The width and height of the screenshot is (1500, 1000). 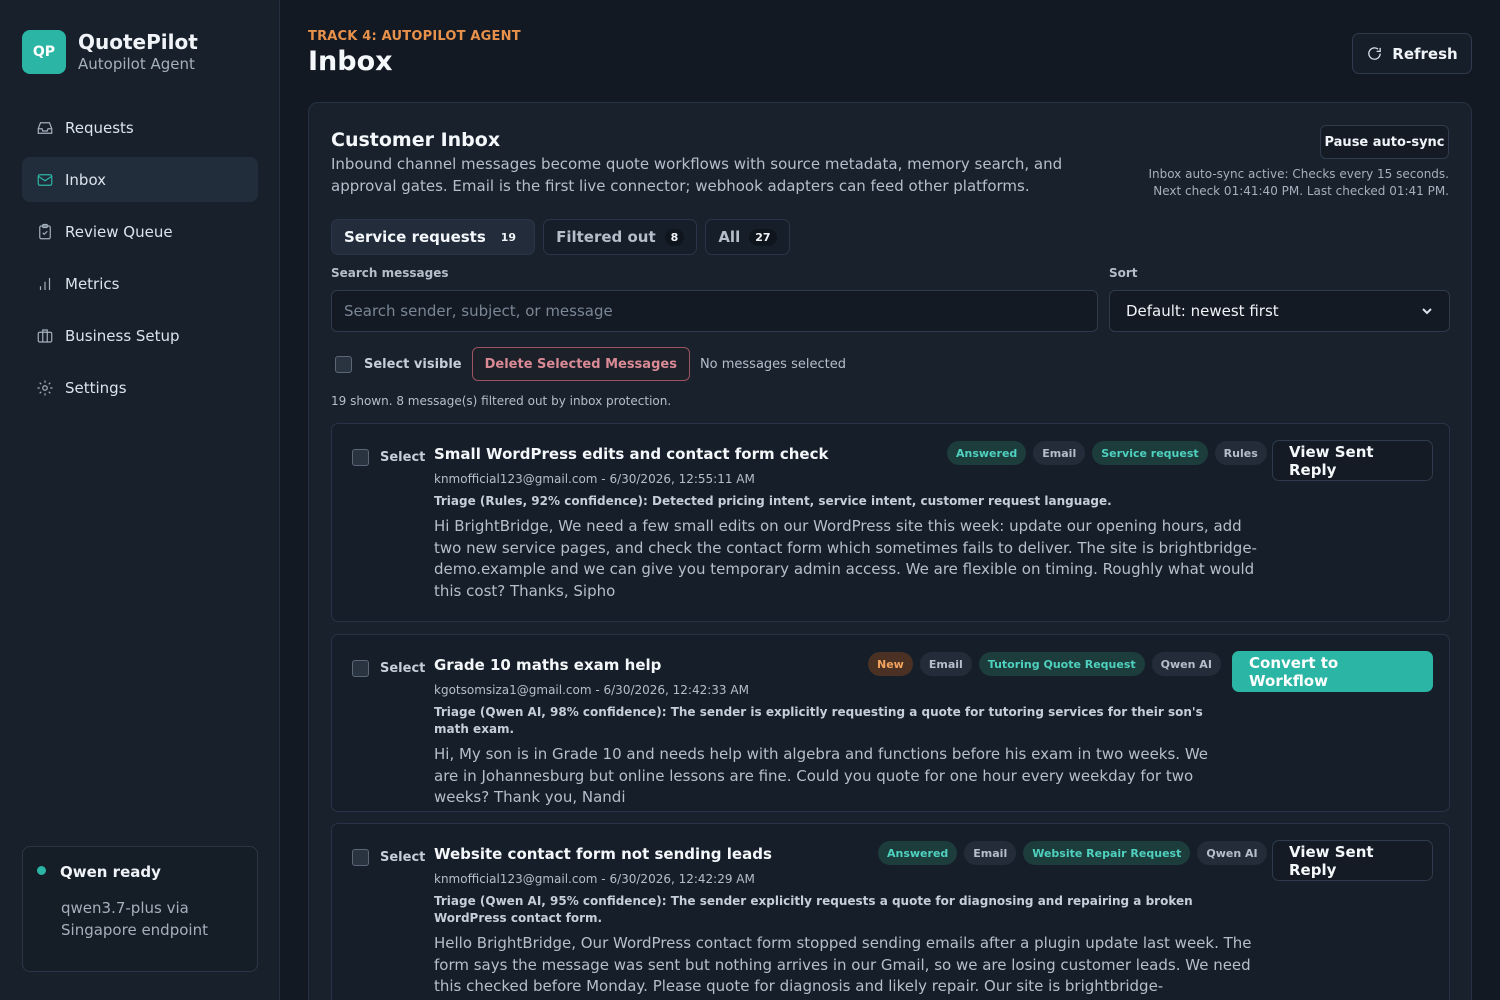 I want to click on tab-count-badge: 19, so click(x=508, y=237).